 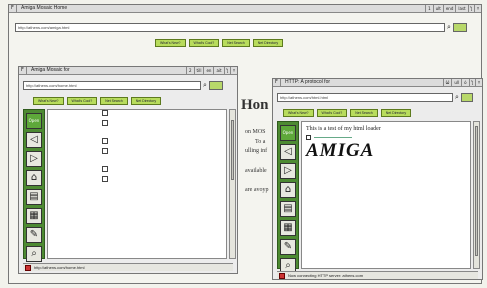 What do you see at coordinates (449, 8) in the screenshot?
I see `gadget-3: end` at bounding box center [449, 8].